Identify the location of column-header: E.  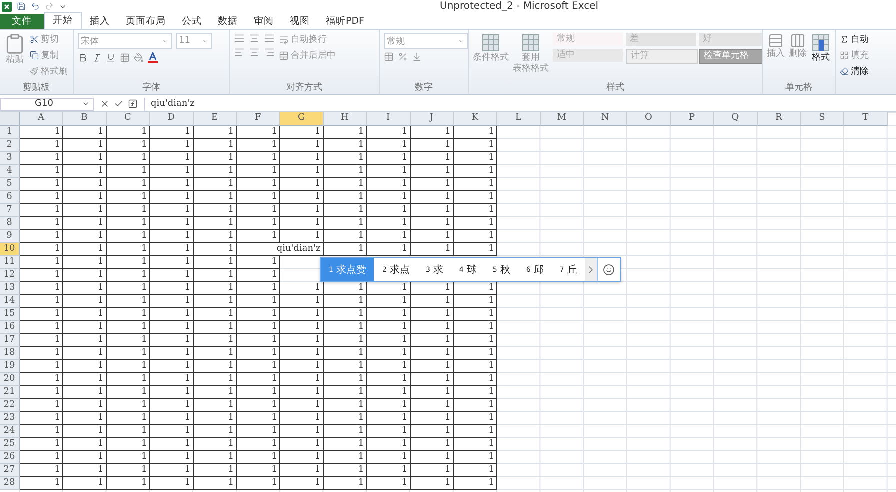
(215, 119).